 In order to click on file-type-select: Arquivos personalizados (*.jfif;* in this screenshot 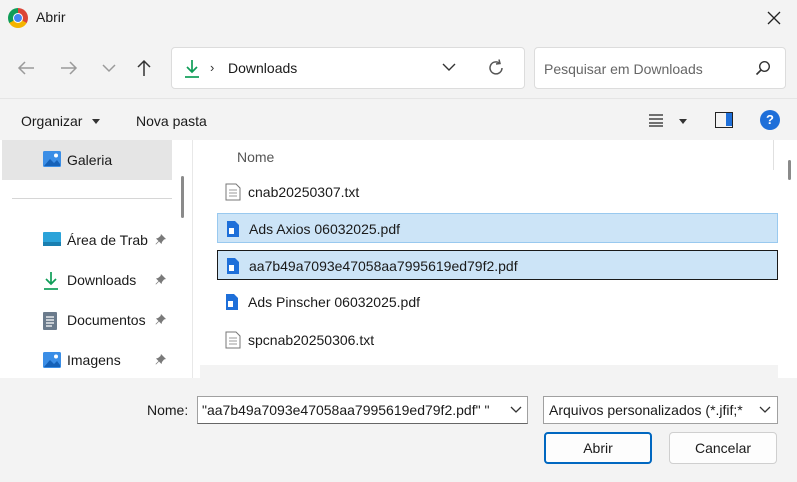, I will do `click(660, 410)`.